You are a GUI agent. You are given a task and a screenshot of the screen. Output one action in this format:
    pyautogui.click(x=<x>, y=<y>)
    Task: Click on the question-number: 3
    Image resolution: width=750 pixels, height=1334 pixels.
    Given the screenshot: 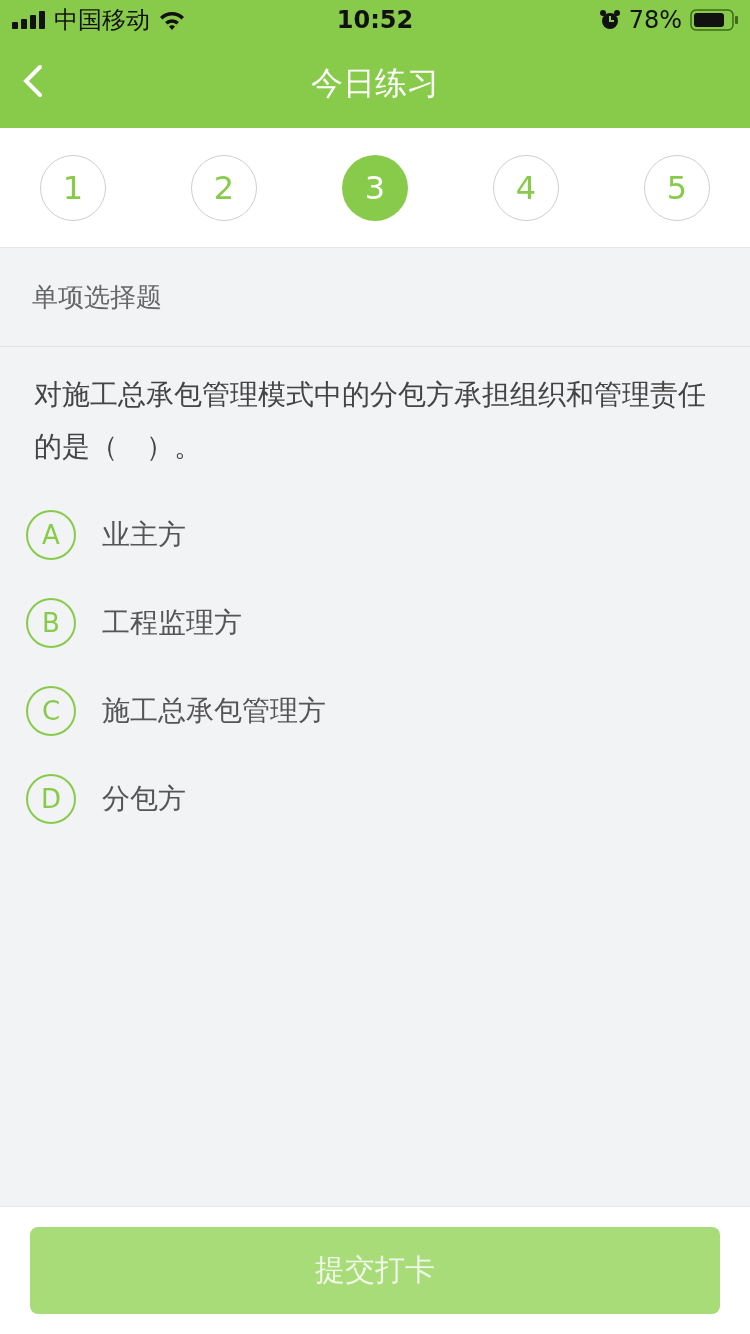 What is the action you would take?
    pyautogui.click(x=375, y=187)
    